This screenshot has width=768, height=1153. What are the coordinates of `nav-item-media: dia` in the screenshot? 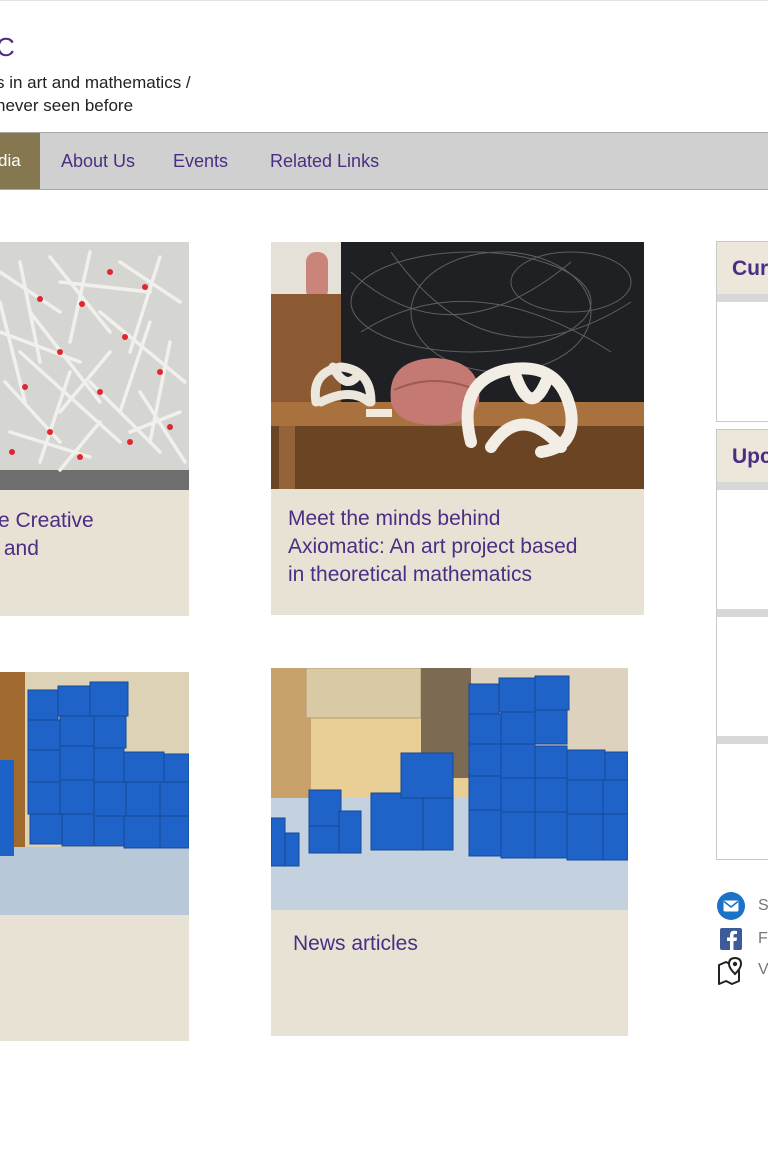 It's located at (20, 161).